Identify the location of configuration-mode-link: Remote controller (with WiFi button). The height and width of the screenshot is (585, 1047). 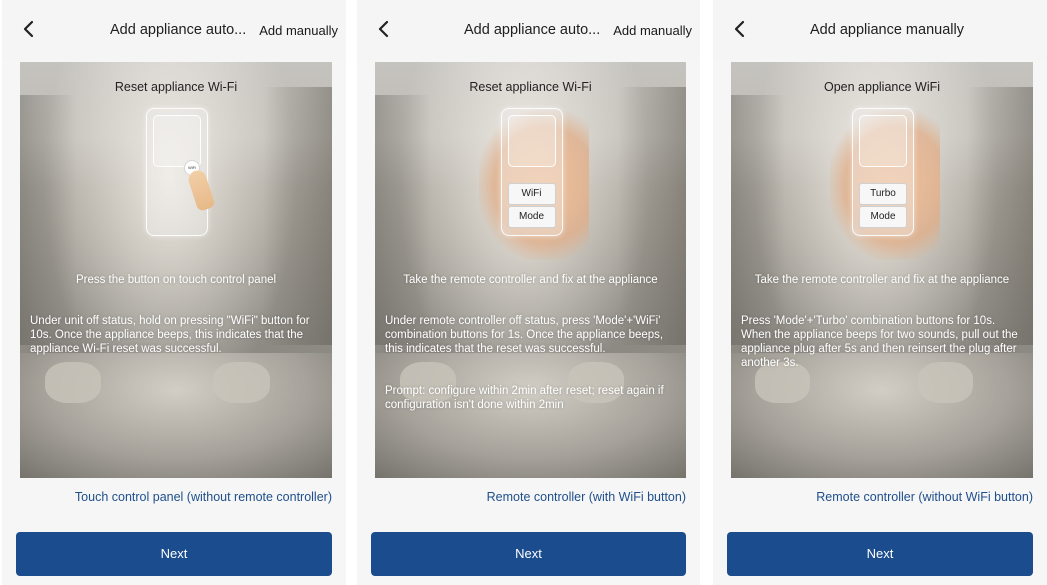
(586, 497).